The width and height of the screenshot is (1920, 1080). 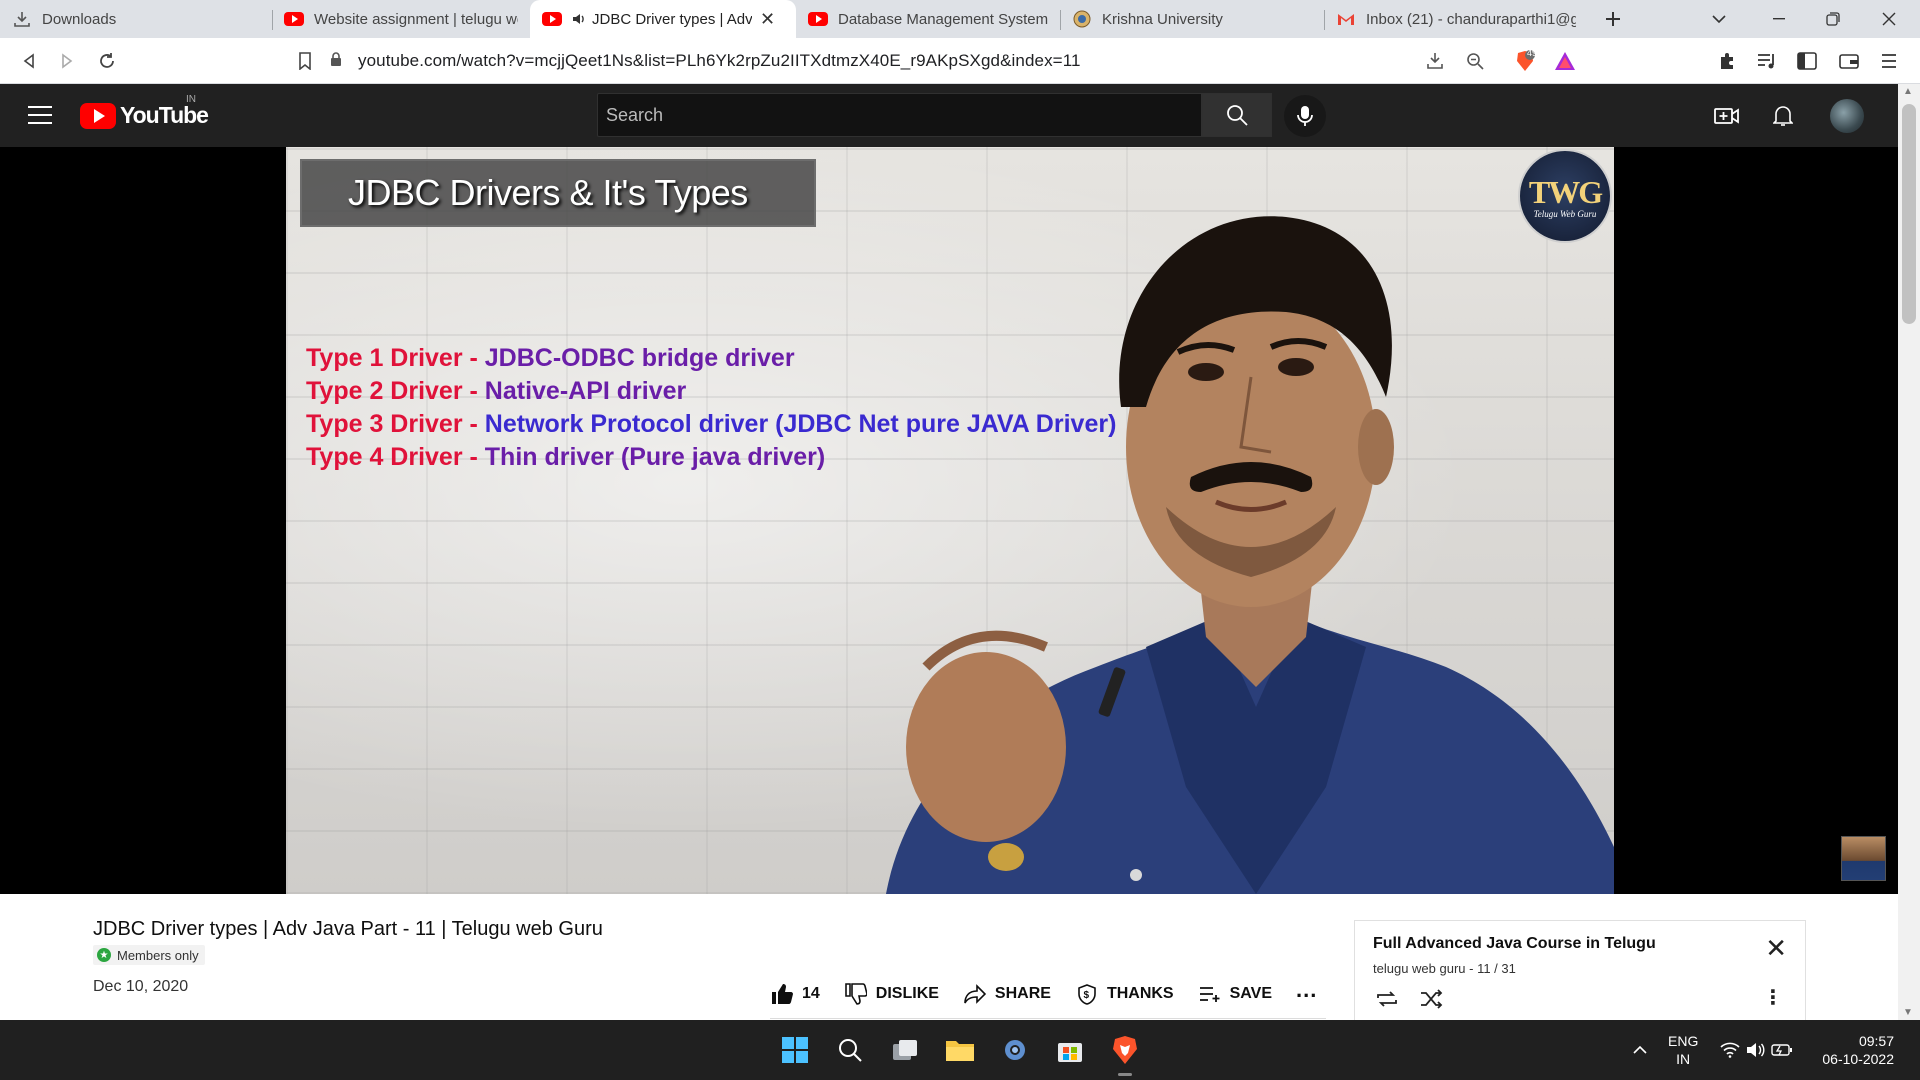 I want to click on search-input, so click(x=903, y=115).